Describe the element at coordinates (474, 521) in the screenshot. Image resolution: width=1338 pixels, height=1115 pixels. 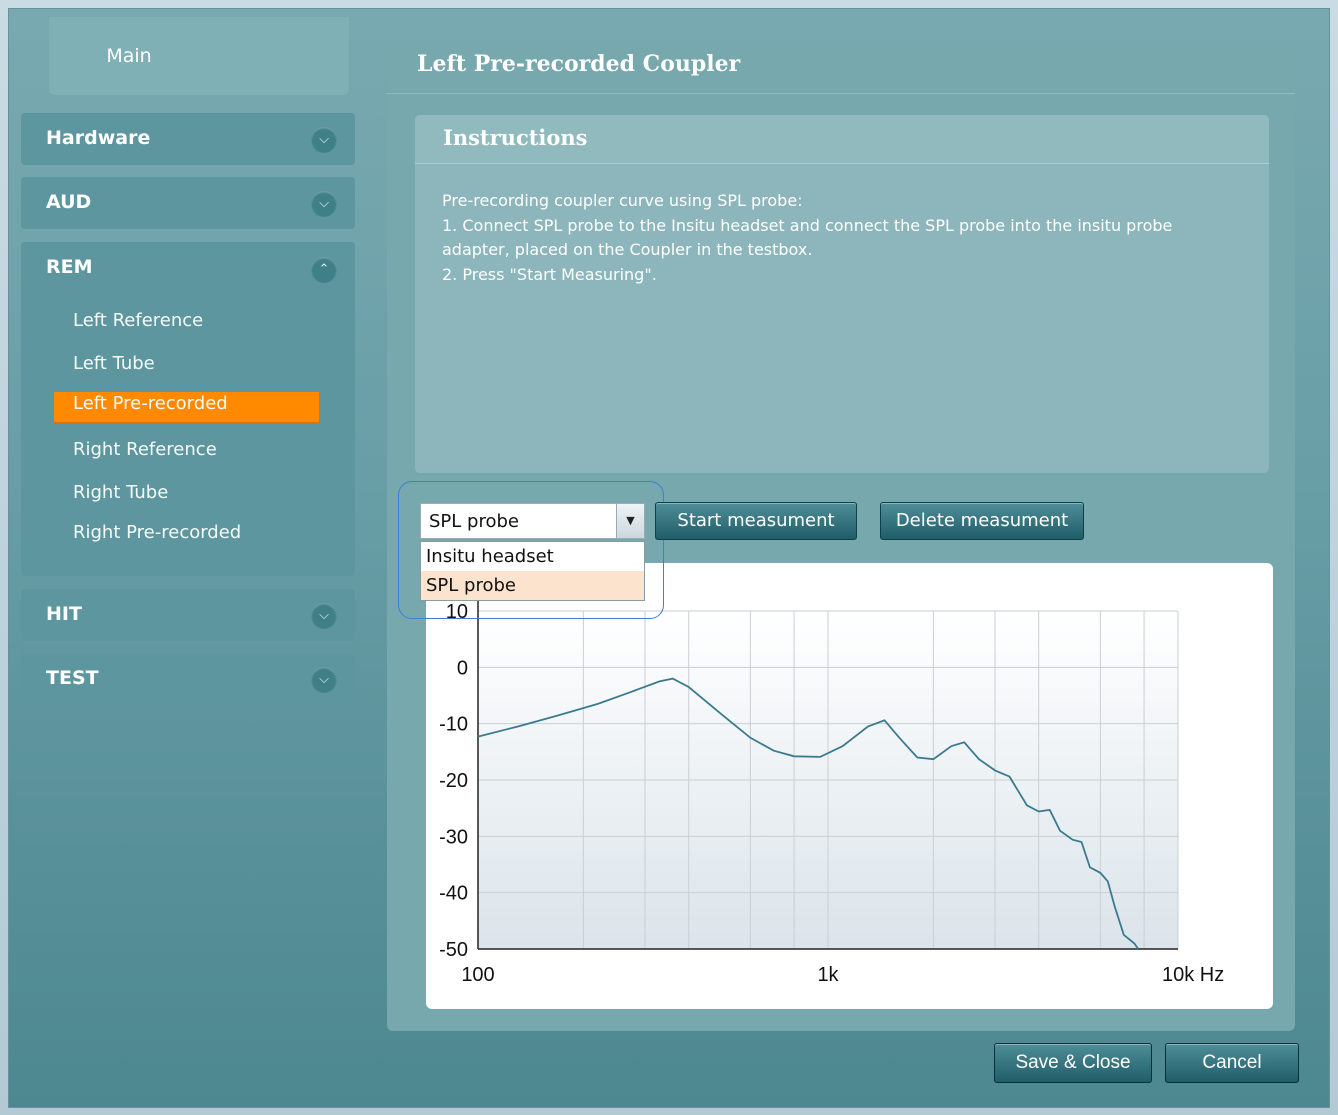
I see `probe-select-value: SPL probe` at that location.